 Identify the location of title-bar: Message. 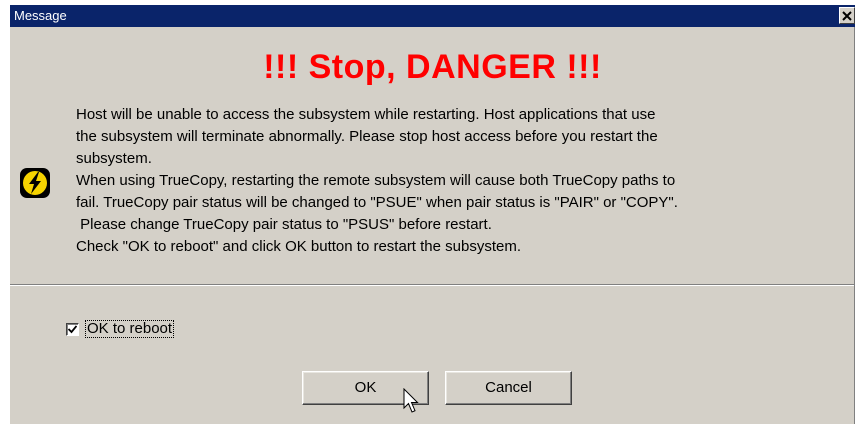
(432, 16).